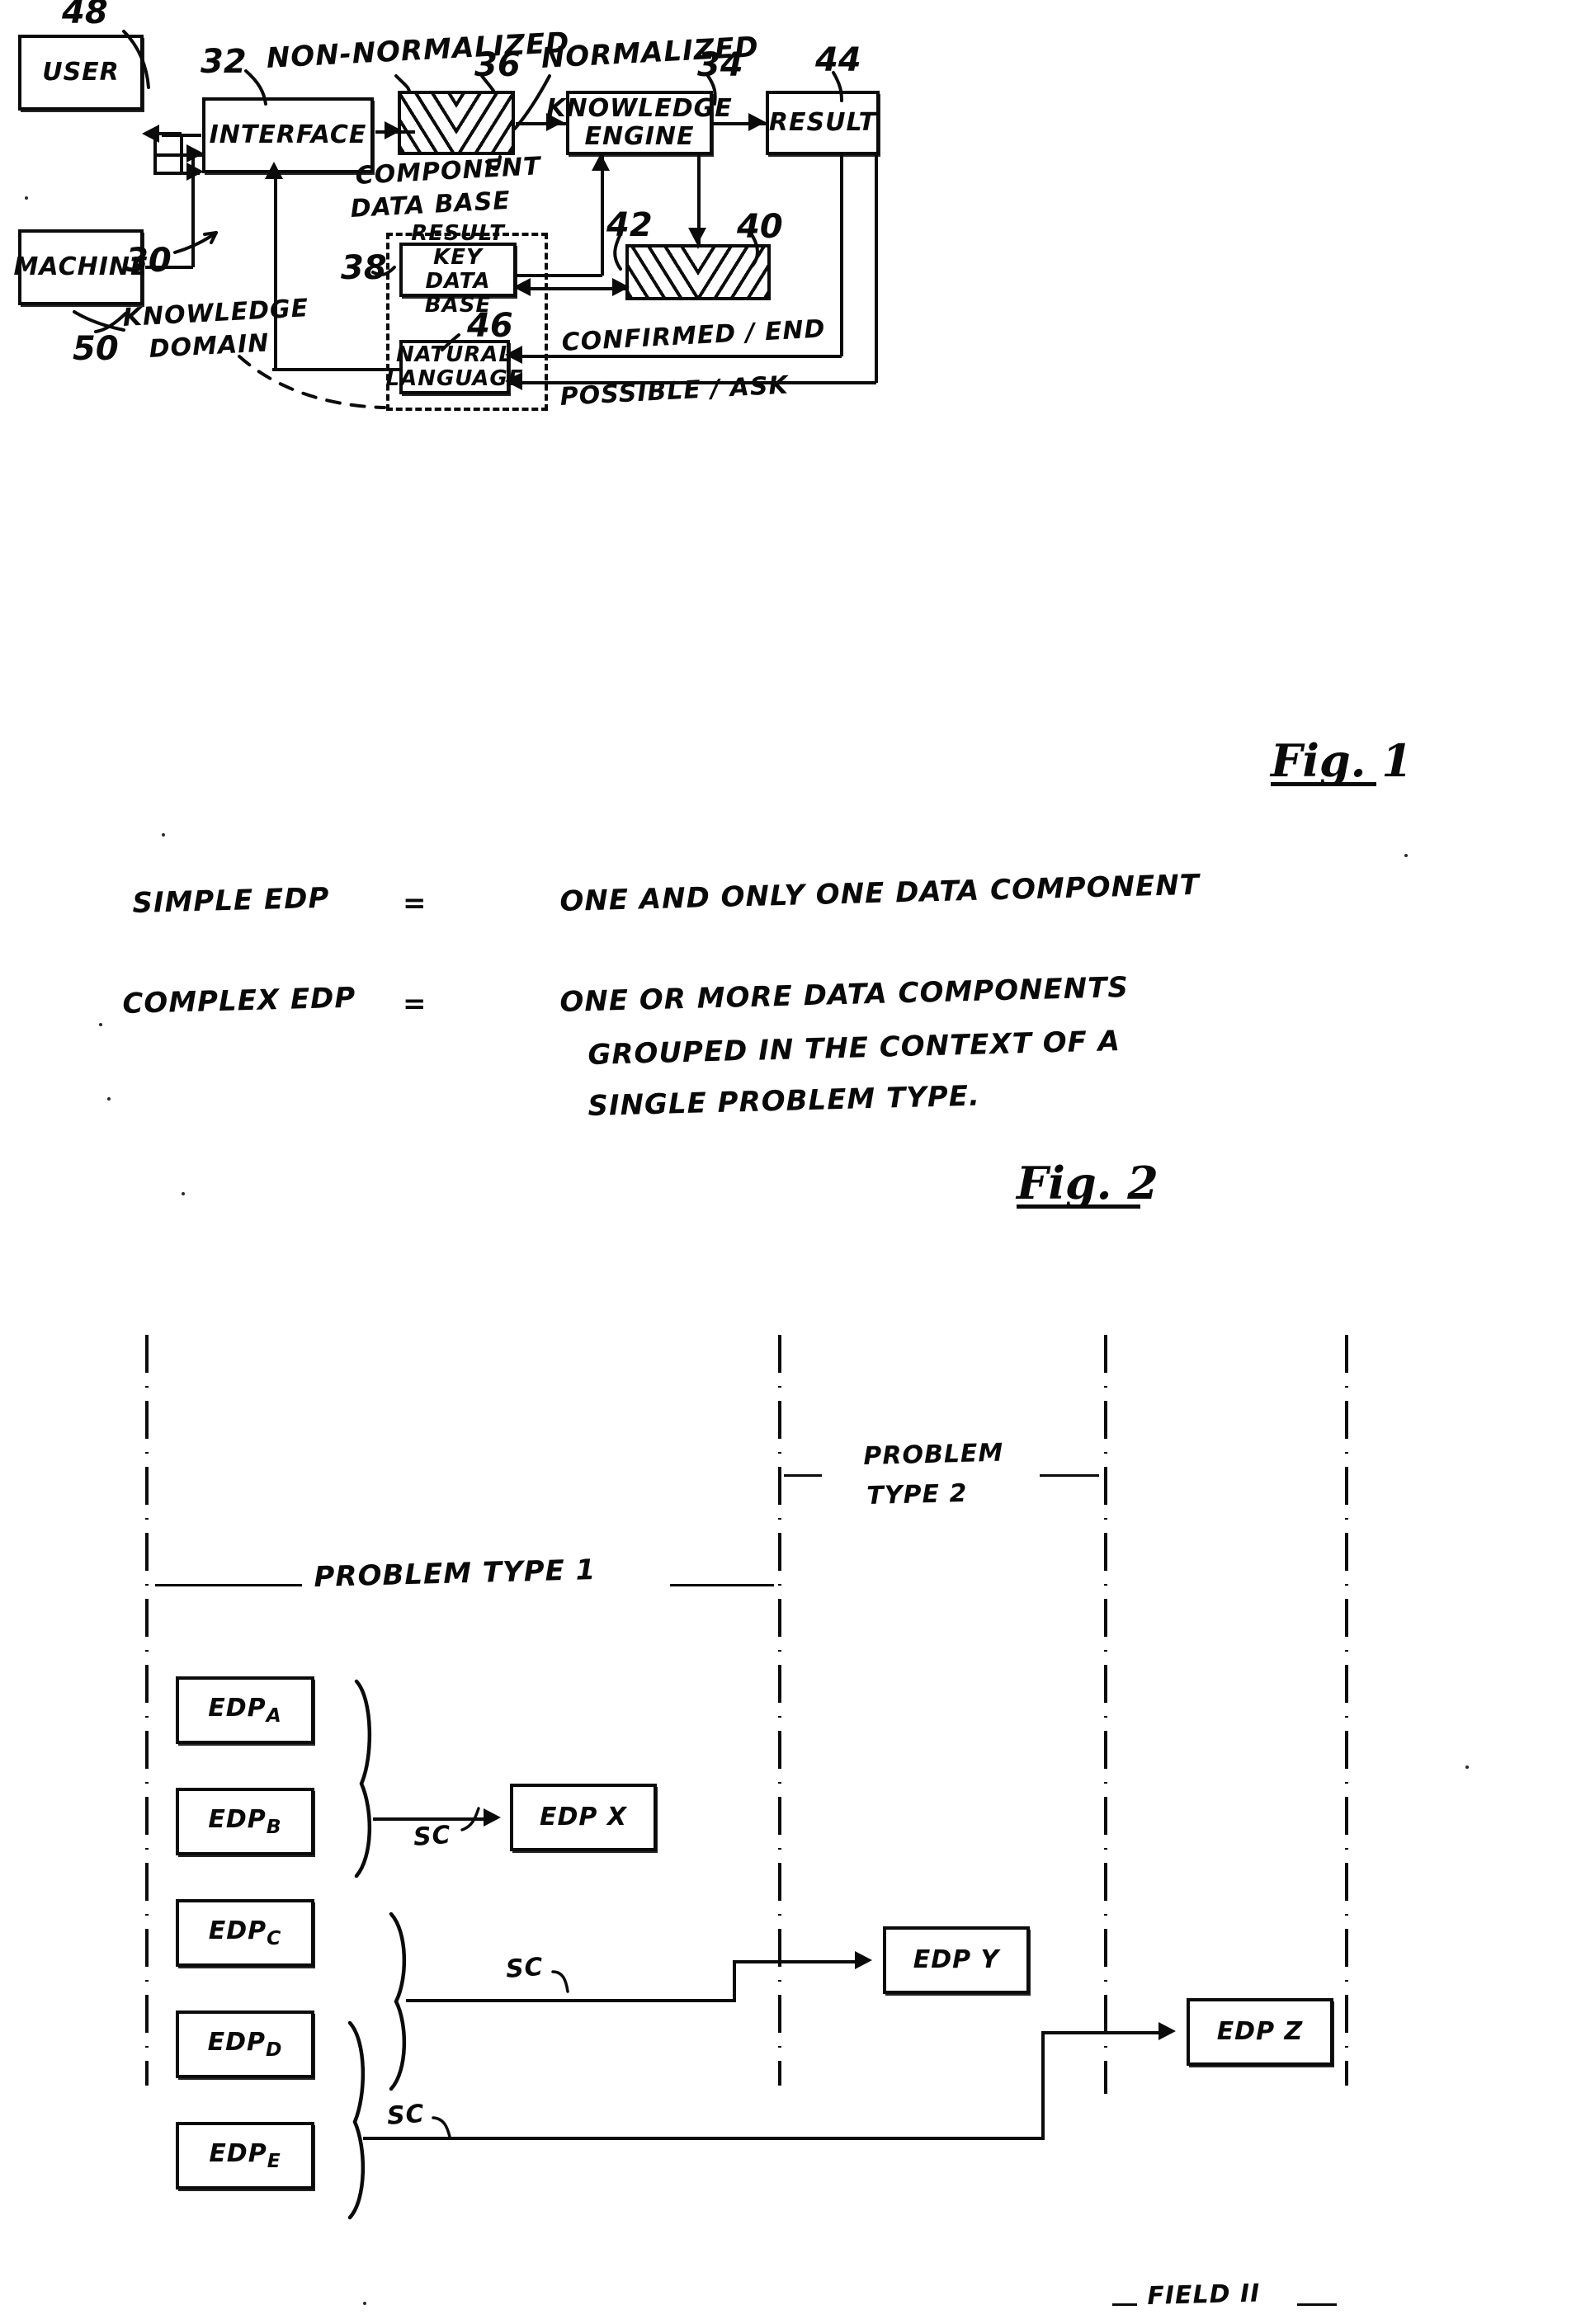  Describe the element at coordinates (640, 136) in the screenshot. I see `box-knowledge-engine-label-line2: ENGINE` at that location.